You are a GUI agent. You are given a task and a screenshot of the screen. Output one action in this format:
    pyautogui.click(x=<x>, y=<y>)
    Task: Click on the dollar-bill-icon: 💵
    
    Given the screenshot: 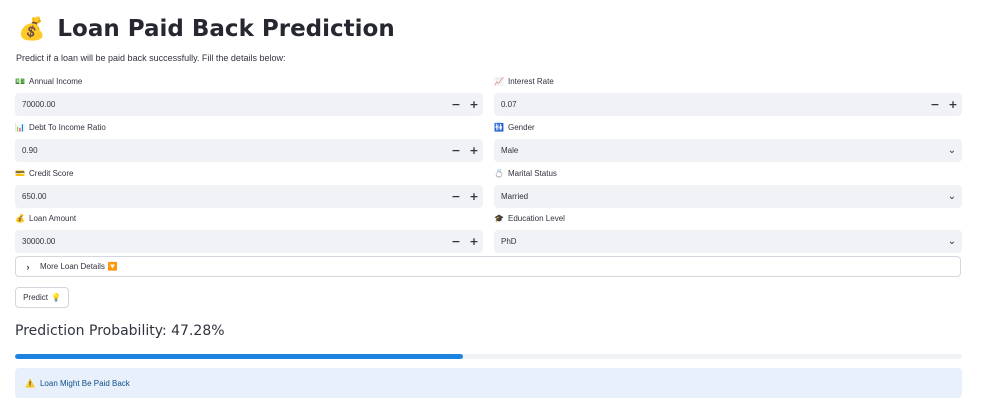 What is the action you would take?
    pyautogui.click(x=20, y=81)
    